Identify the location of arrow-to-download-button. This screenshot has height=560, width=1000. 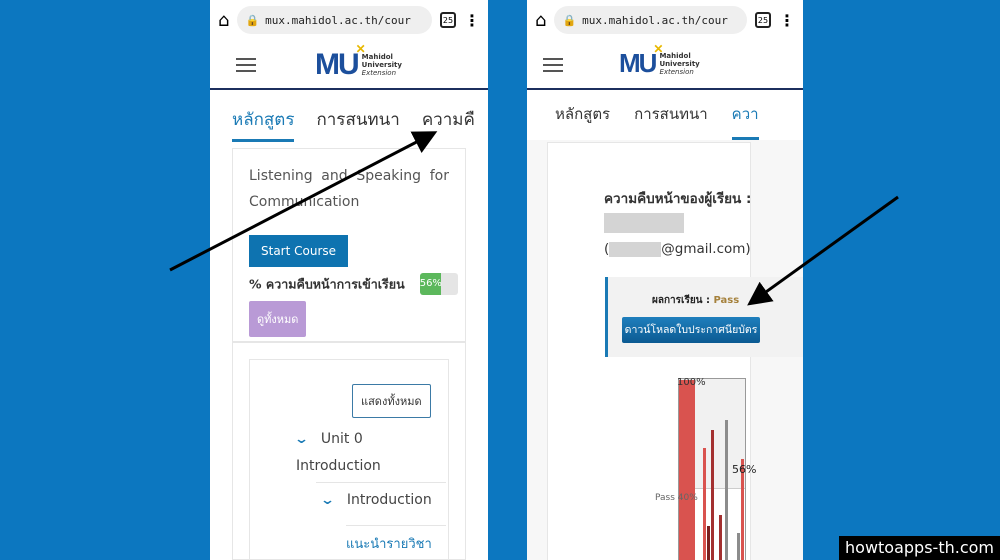
(823, 250).